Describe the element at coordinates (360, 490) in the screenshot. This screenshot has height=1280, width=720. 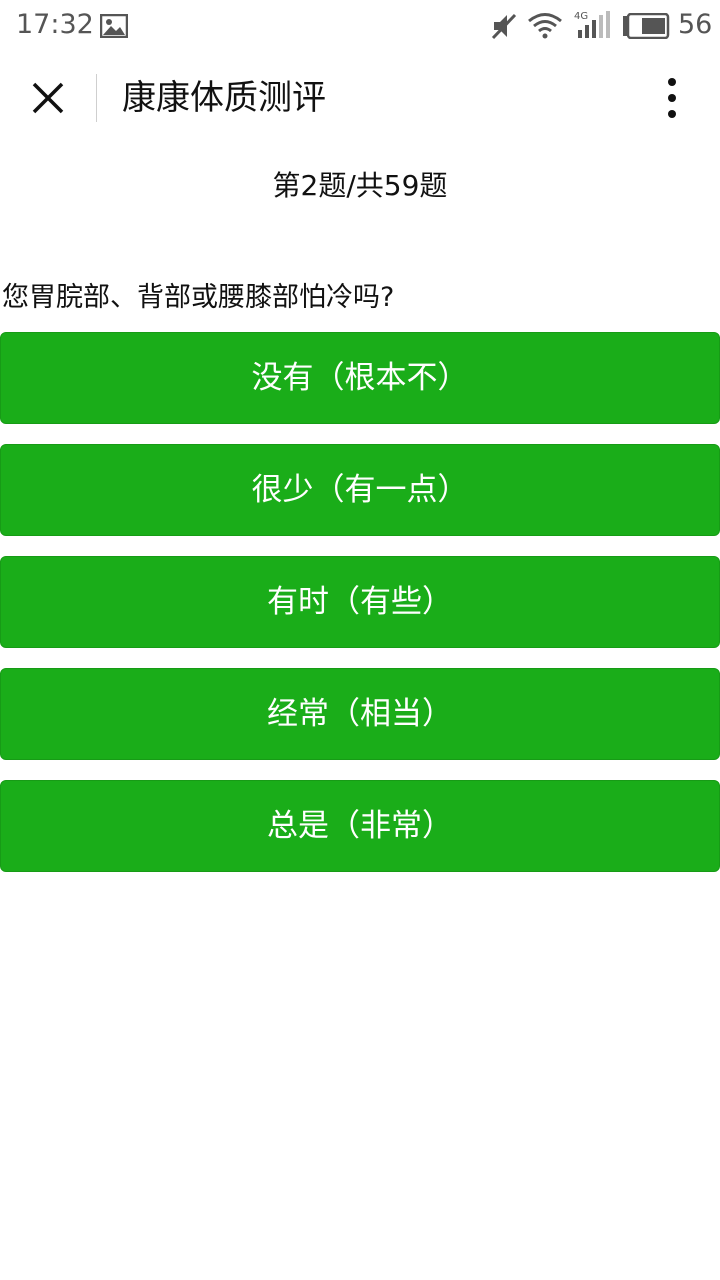
I see `option-button-rarely: 很少（有一点）` at that location.